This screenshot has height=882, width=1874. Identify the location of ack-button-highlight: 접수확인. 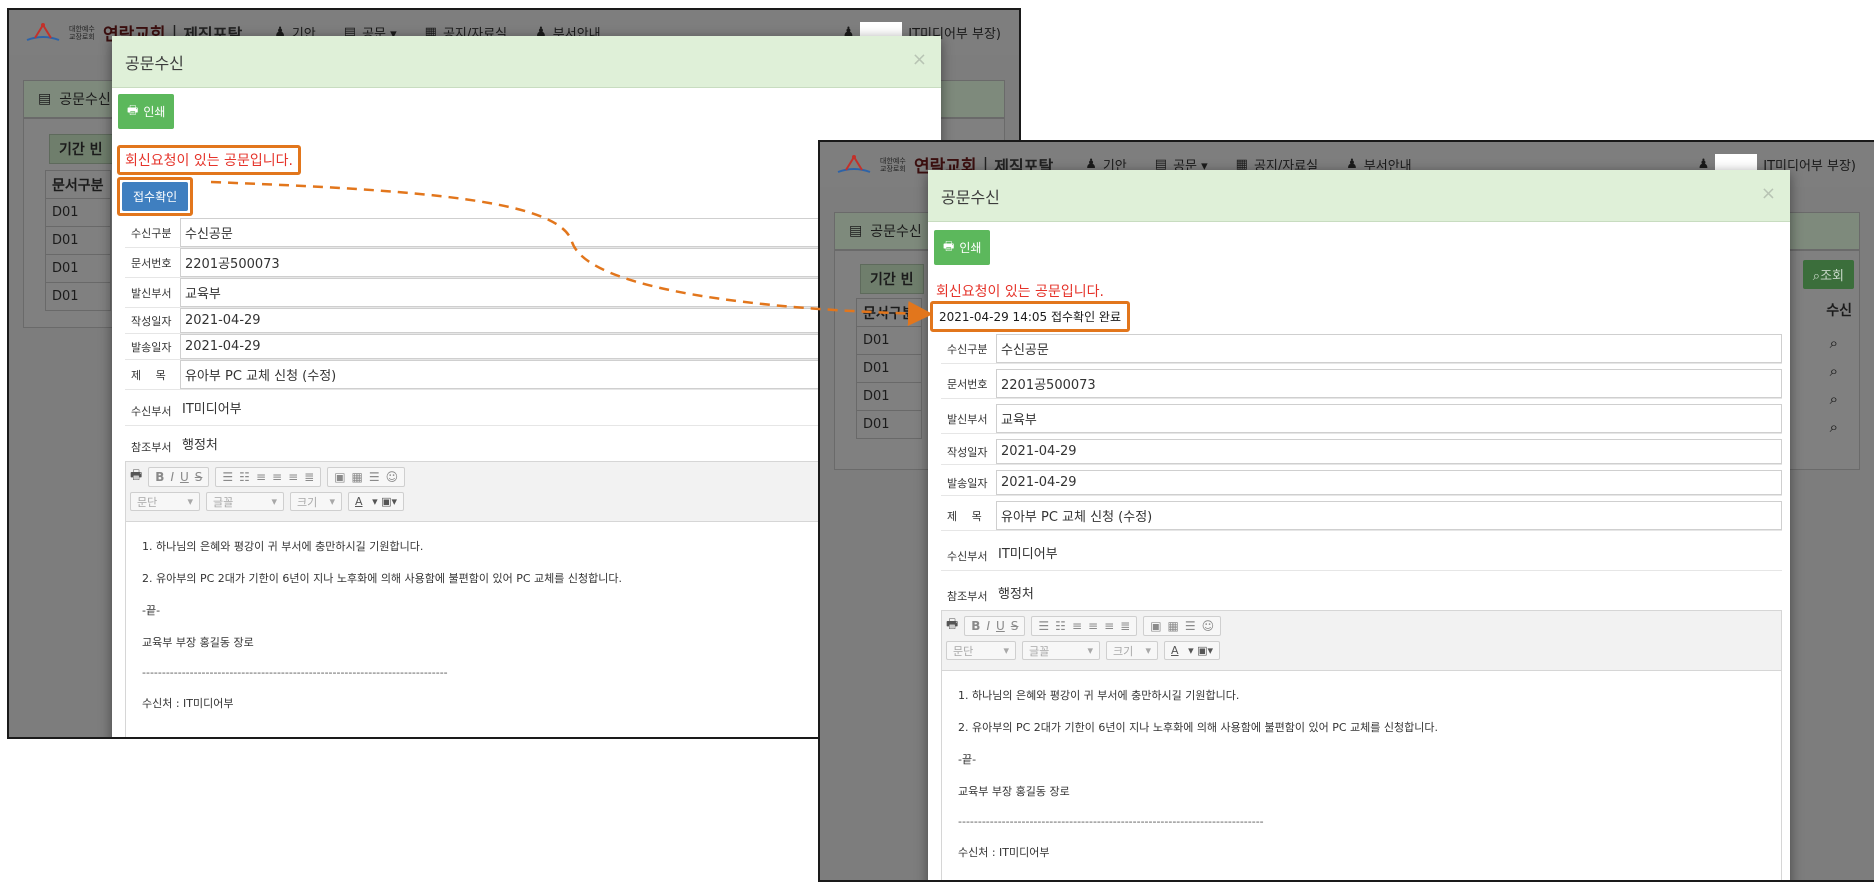
(155, 196).